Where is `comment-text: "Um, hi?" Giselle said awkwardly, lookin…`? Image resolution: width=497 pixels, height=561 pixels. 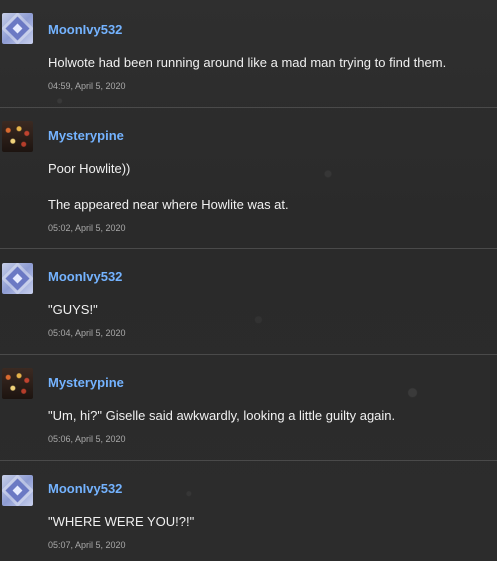 comment-text: "Um, hi?" Giselle said awkwardly, lookin… is located at coordinates (222, 415).